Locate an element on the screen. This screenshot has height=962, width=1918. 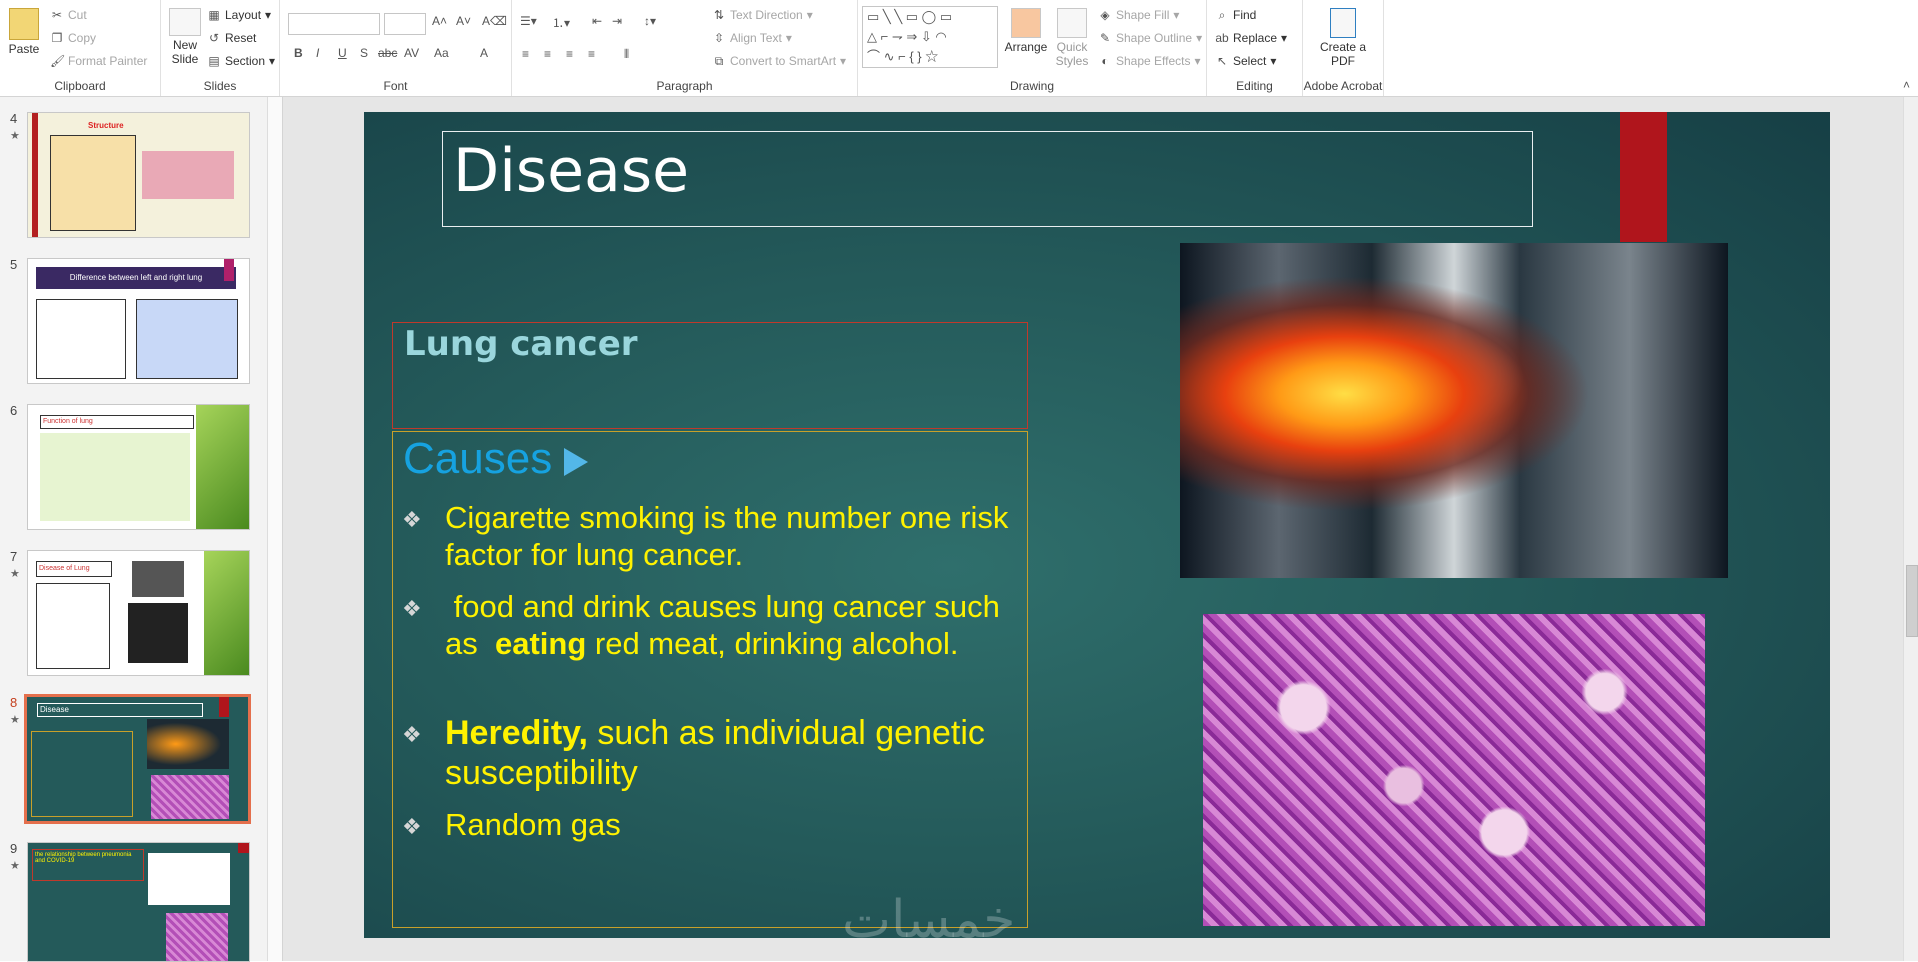
shape-effects-button: ◐ Shape Effects ▾ is located at coordinates (1149, 61).